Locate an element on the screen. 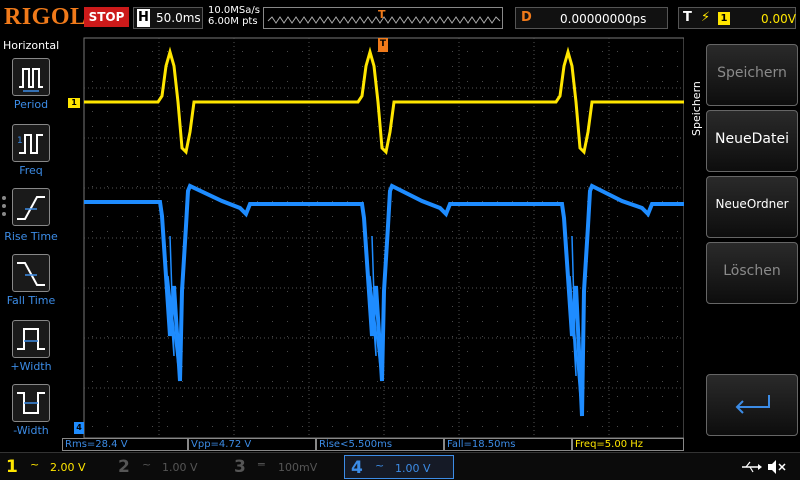 Image resolution: width=800 pixels, height=480 pixels. delete-label: Löschen is located at coordinates (752, 271).